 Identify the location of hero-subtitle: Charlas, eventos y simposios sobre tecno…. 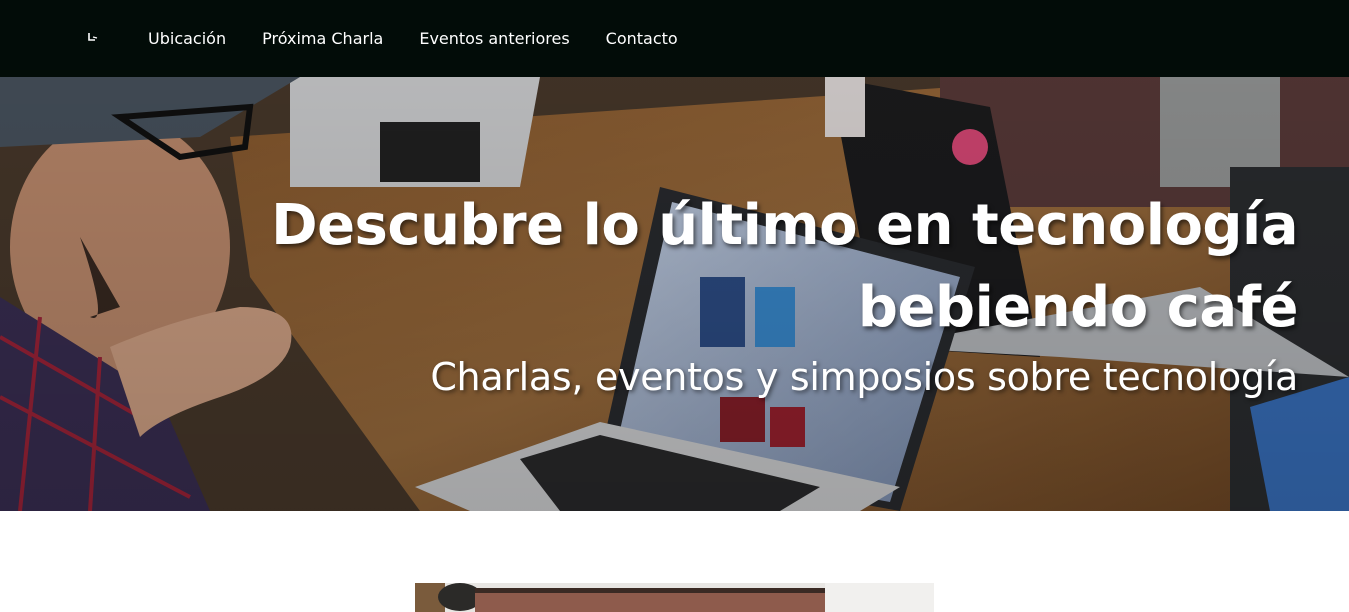
(864, 377).